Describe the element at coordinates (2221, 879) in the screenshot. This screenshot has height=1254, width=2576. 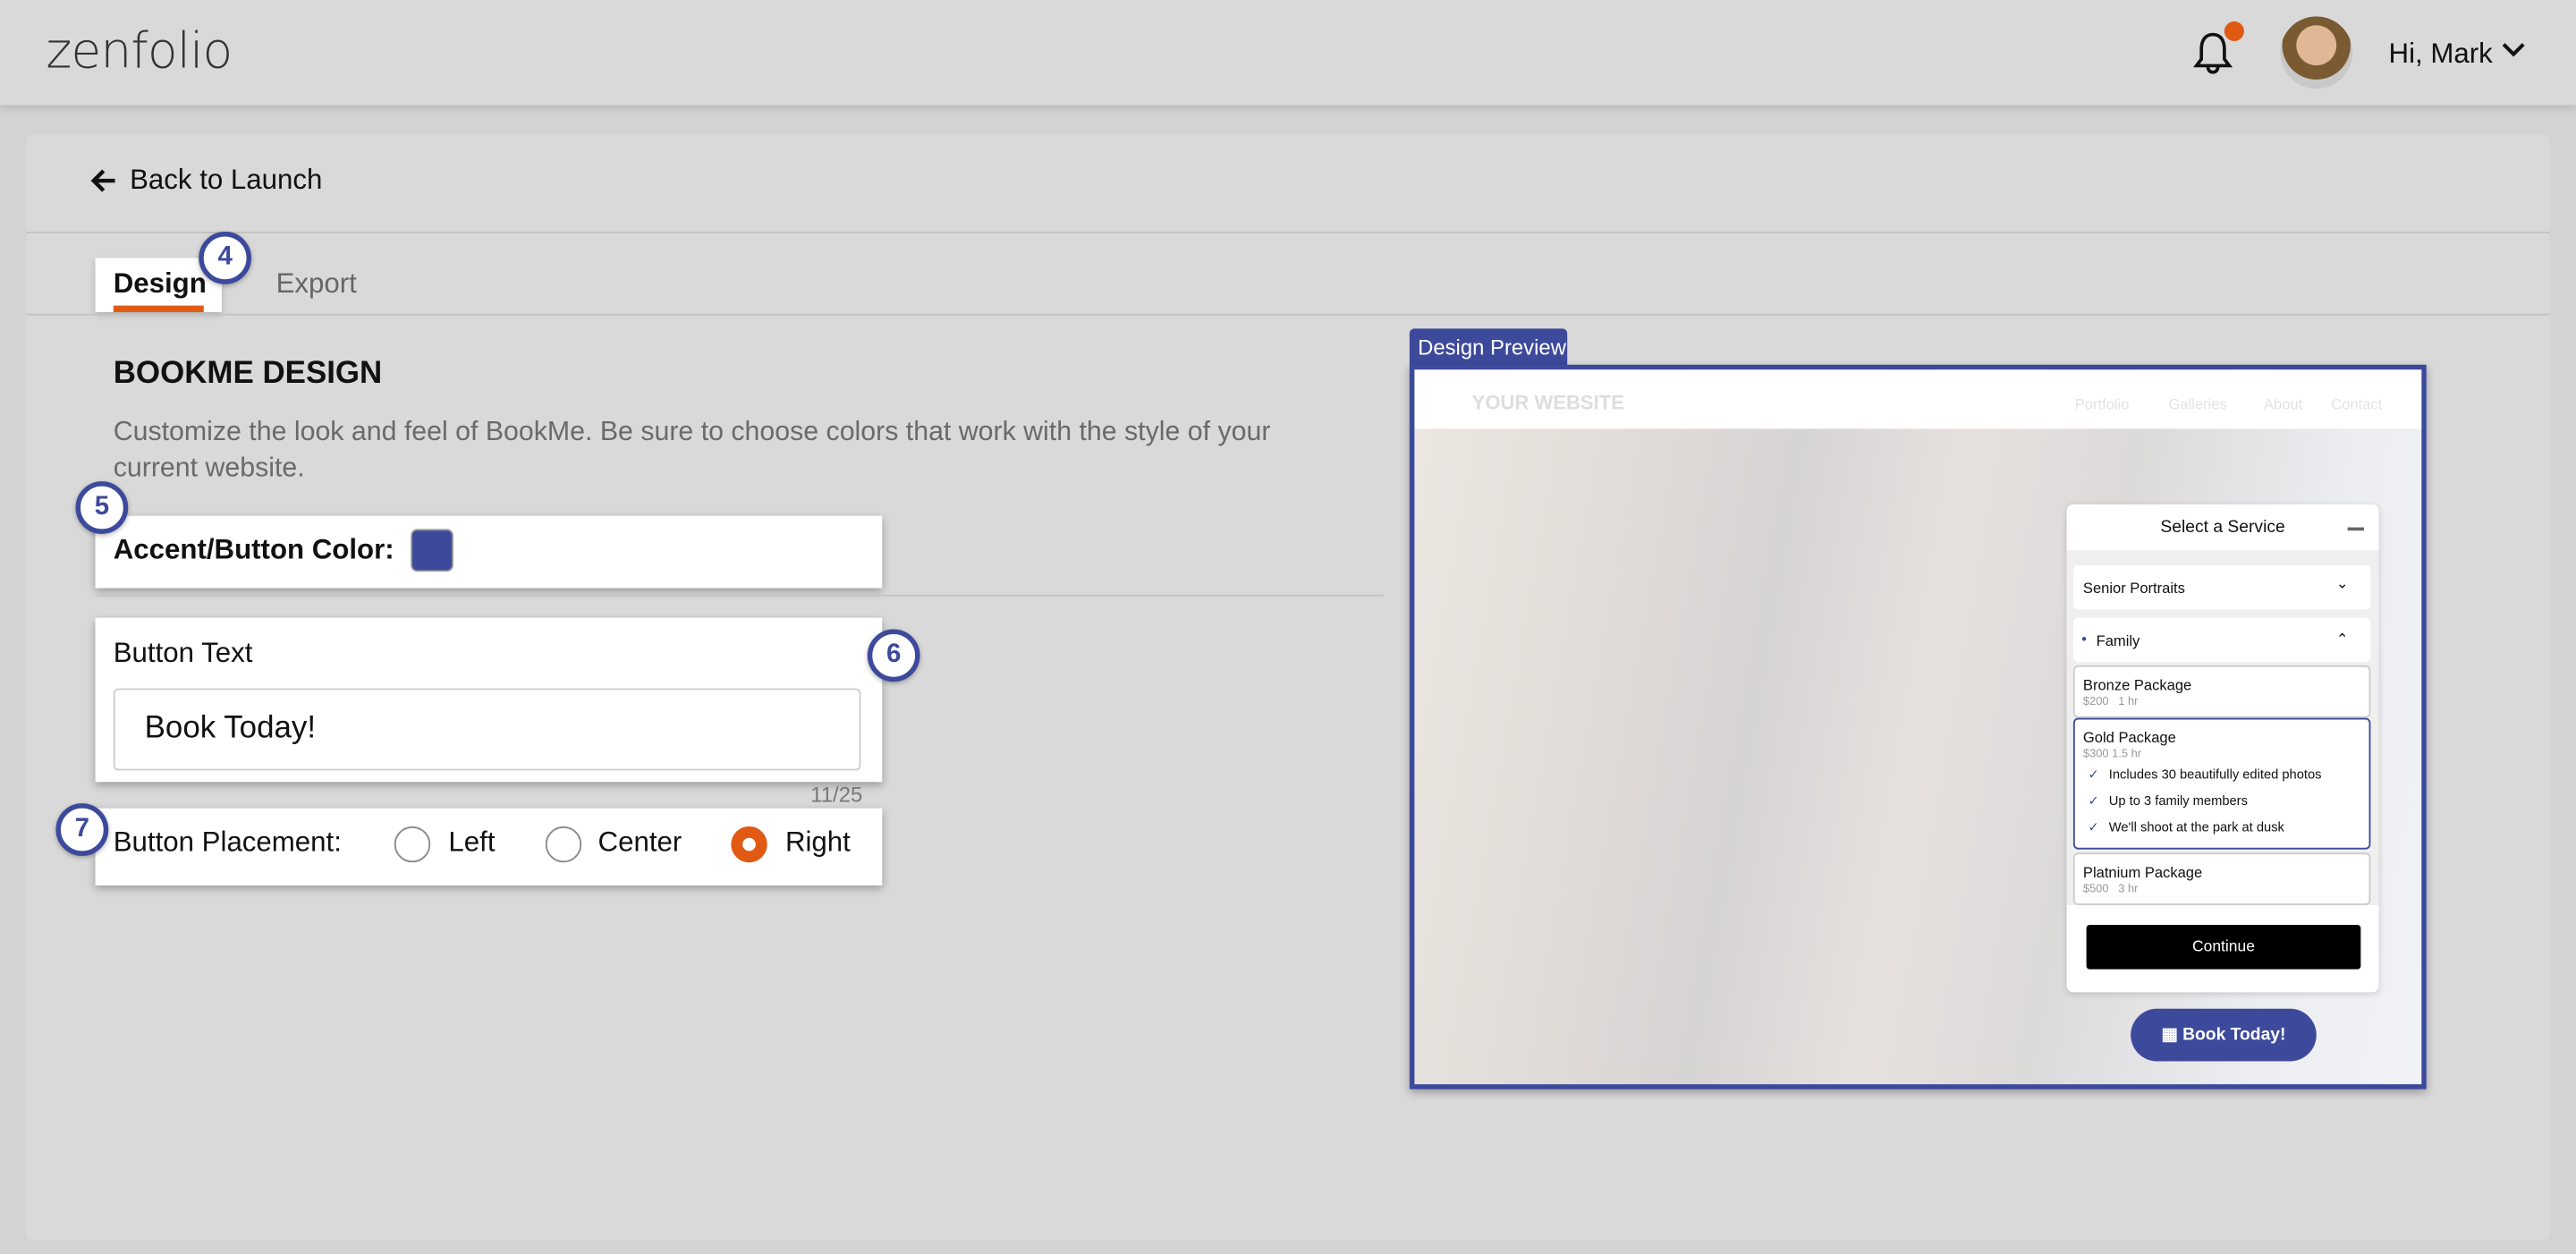
I see `package-platinum: Platnium Package $500 3 hr` at that location.